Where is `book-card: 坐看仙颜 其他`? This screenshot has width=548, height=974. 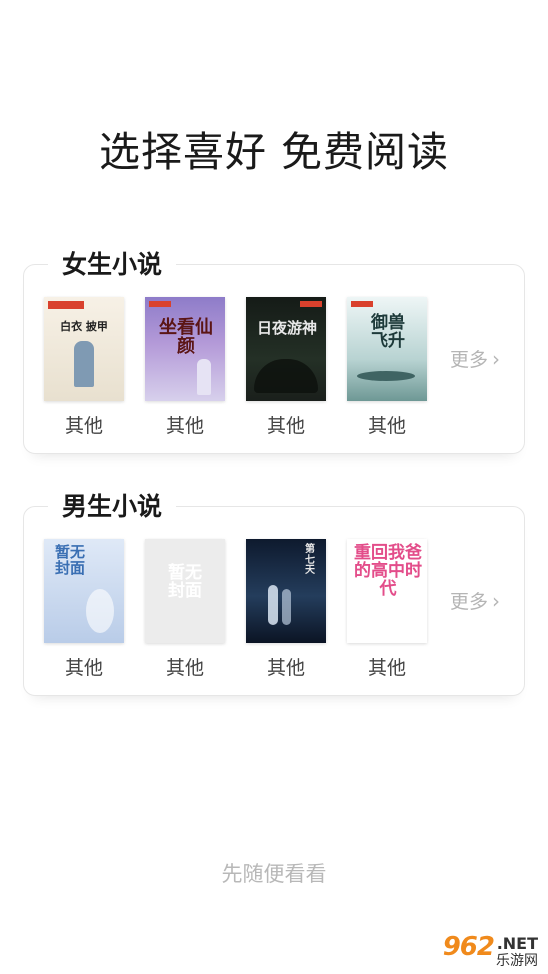 book-card: 坐看仙颜 其他 is located at coordinates (185, 367).